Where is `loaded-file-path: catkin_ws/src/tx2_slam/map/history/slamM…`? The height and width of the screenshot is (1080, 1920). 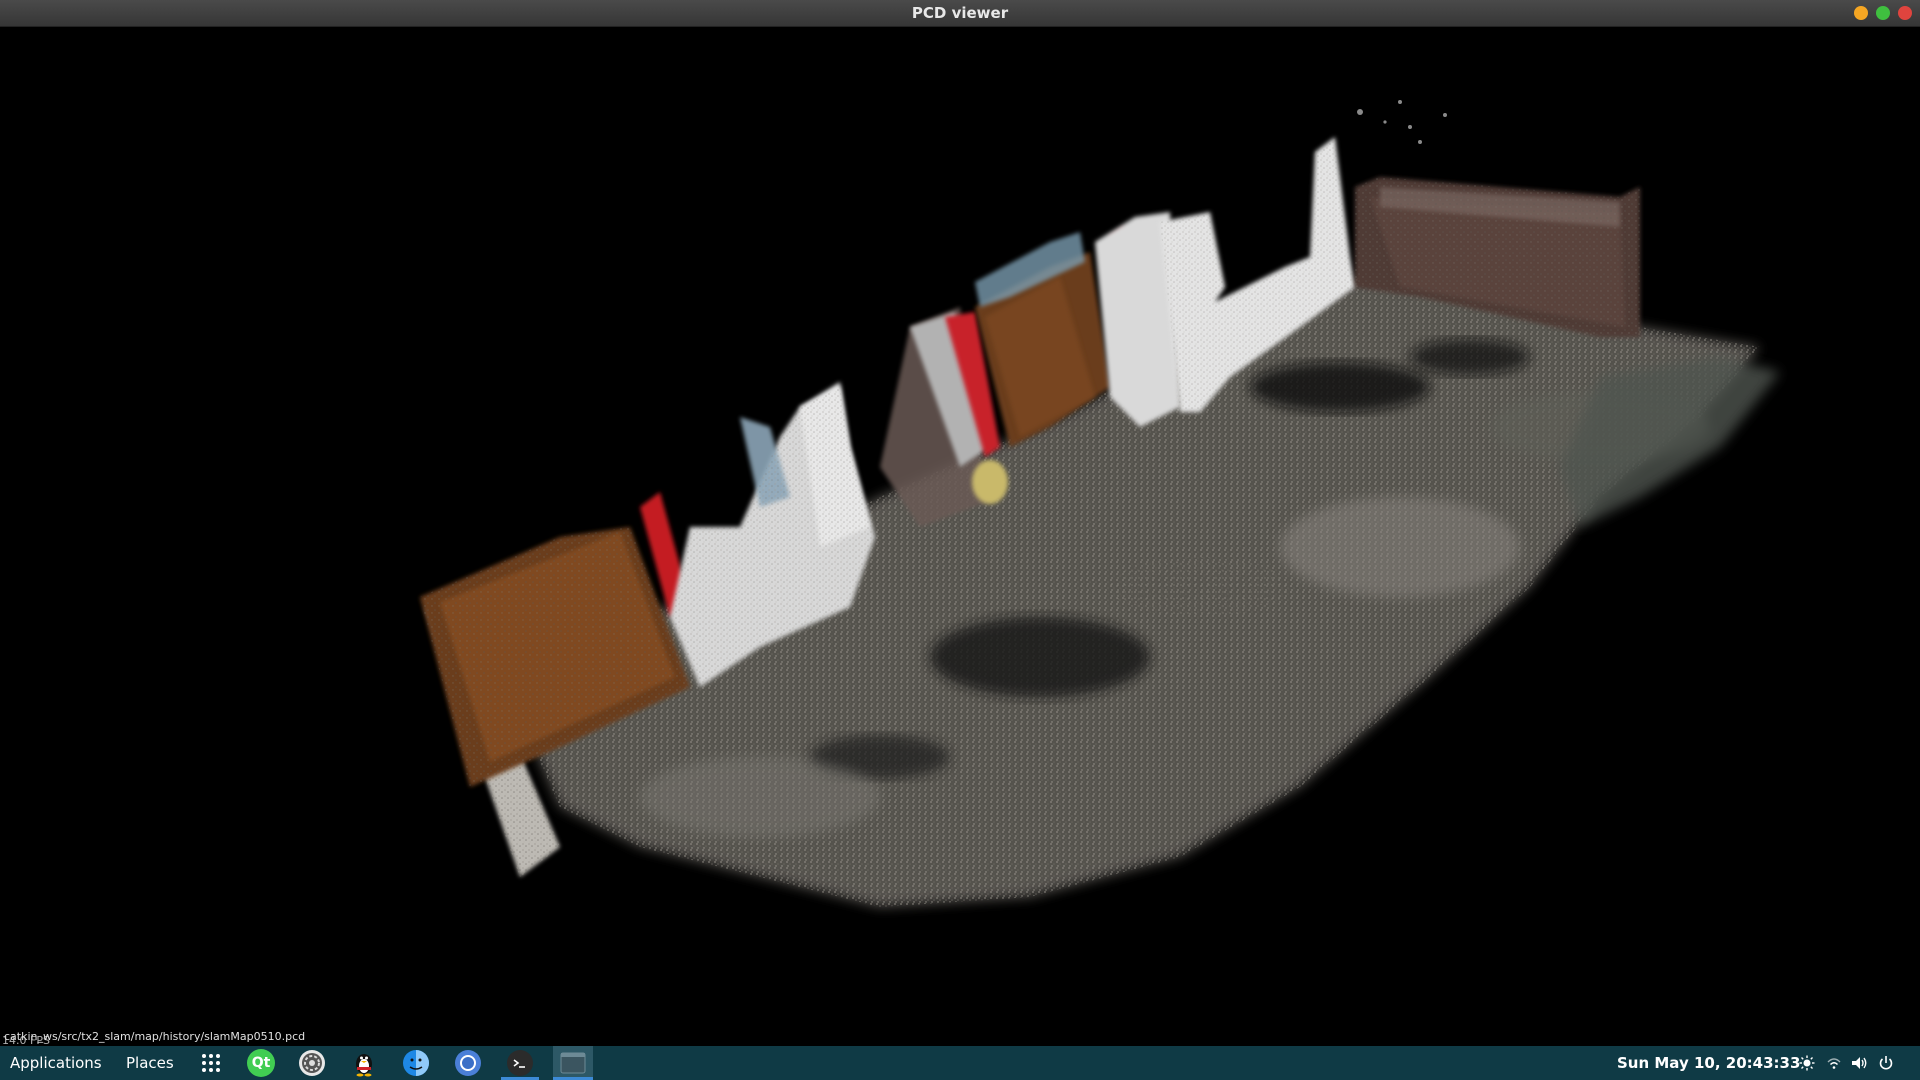
loaded-file-path: catkin_ws/src/tx2_slam/map/history/slamM… is located at coordinates (155, 1036).